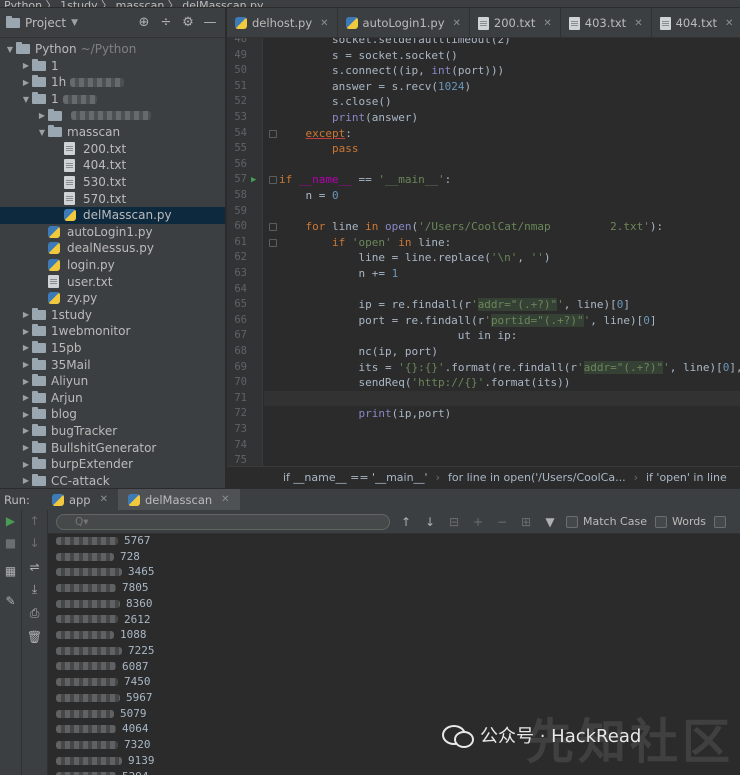 This screenshot has width=740, height=775. I want to click on line-number: 73, so click(237, 430).